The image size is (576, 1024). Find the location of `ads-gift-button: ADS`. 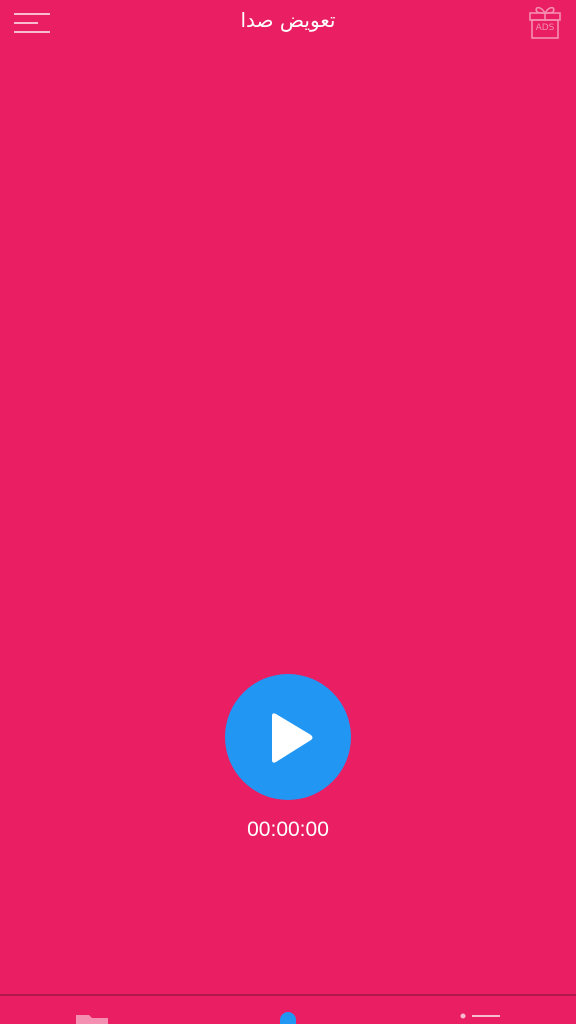

ads-gift-button: ADS is located at coordinates (545, 22).